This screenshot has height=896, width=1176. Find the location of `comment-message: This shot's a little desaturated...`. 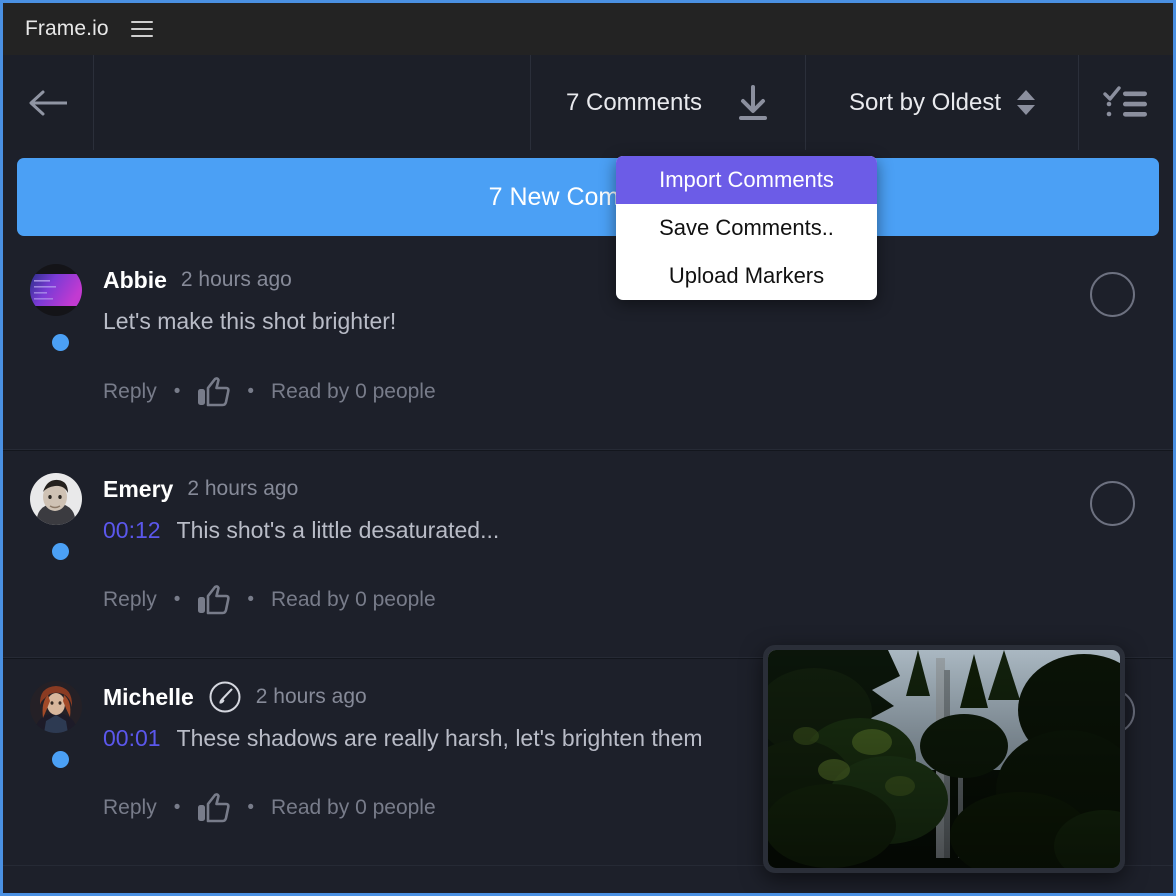

comment-message: This shot's a little desaturated... is located at coordinates (338, 530).